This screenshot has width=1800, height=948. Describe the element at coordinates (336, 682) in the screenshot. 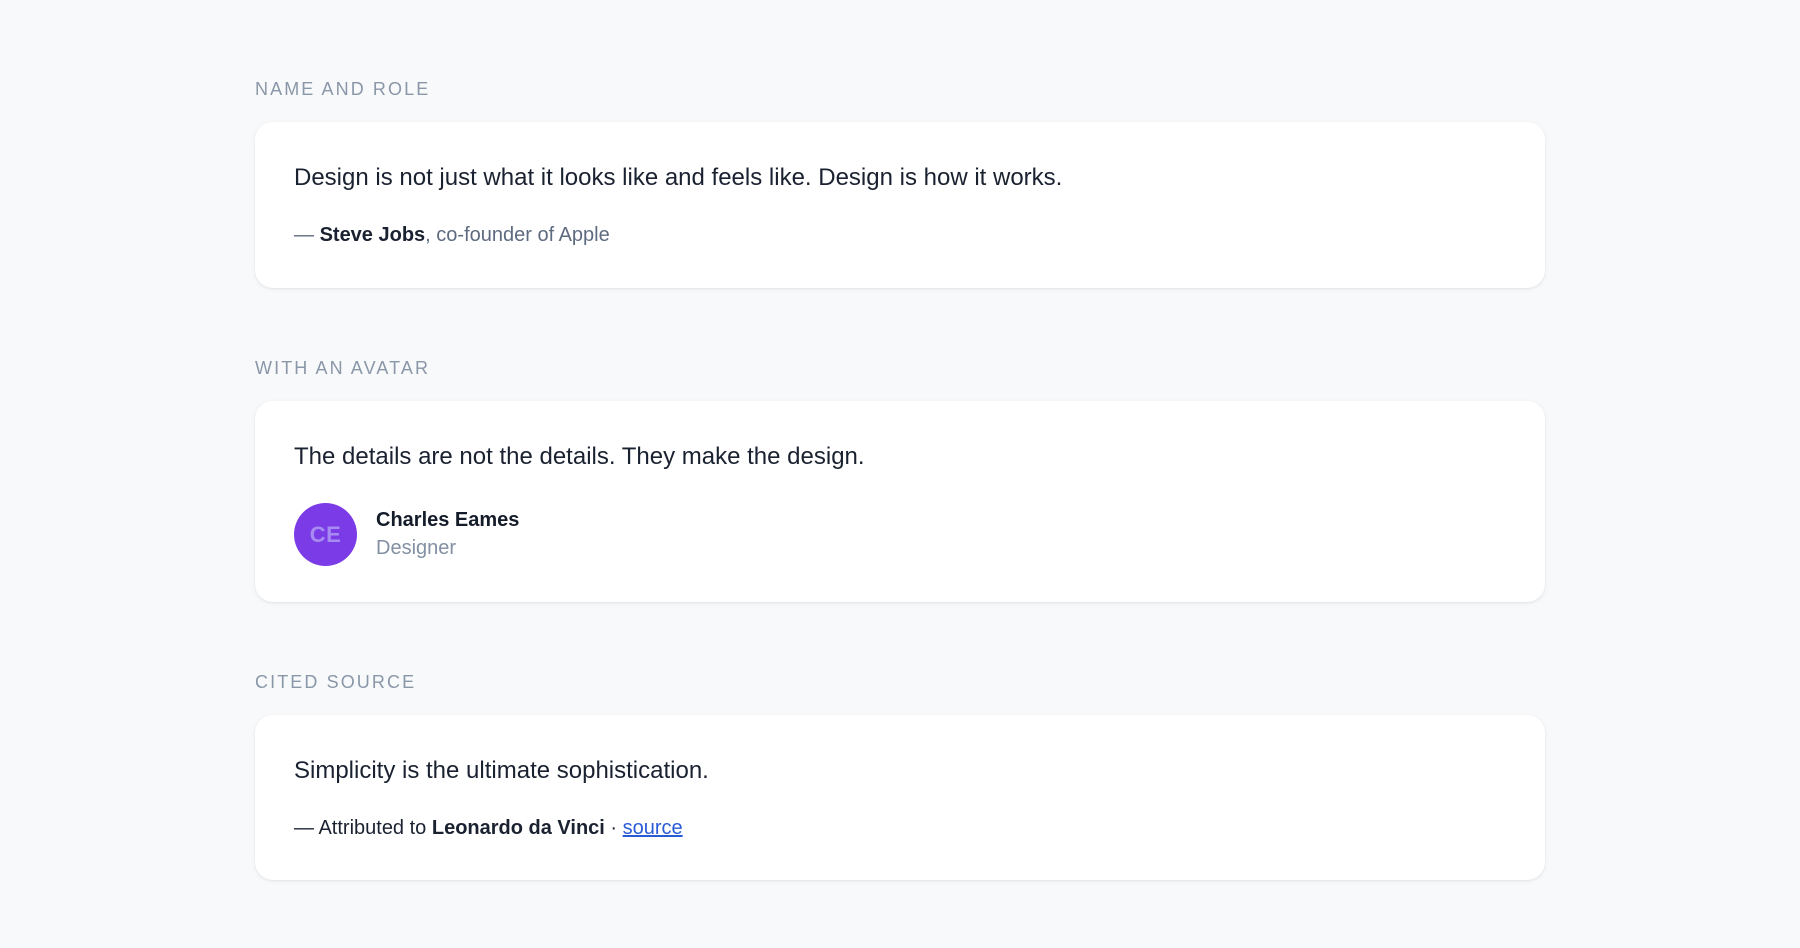

I see `section-label-cited-source: CITED SOURCE` at that location.